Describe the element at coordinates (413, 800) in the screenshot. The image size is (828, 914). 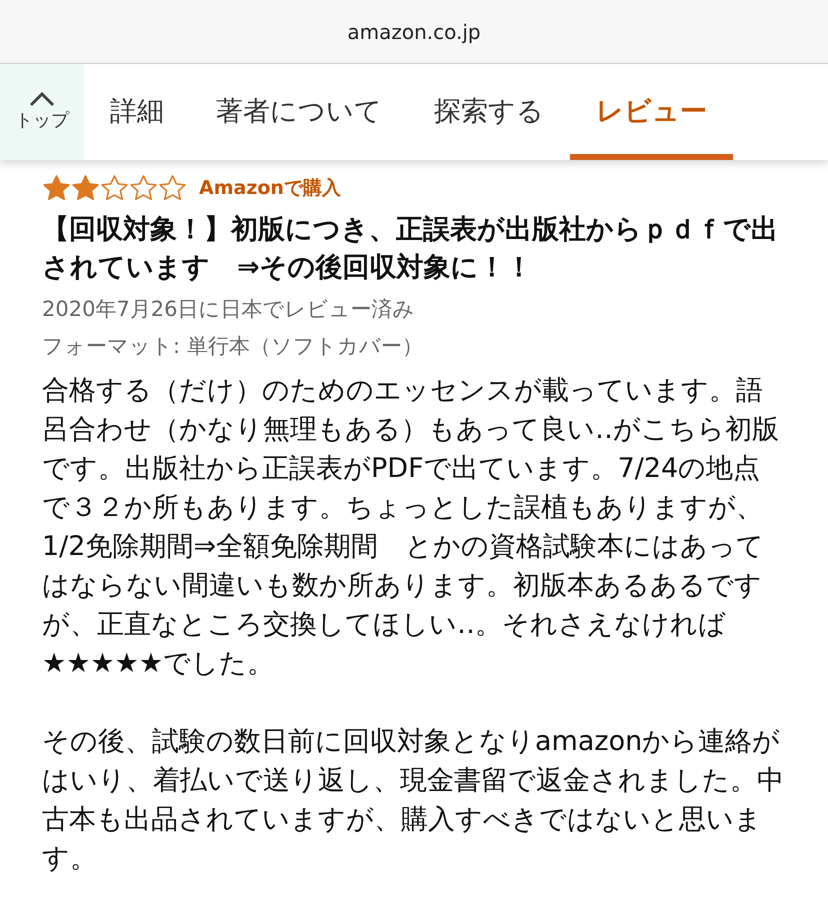
I see `review-paragraph: その後、試験の数日前に回収対象となりamazonから連絡がはいり、着払いで送り返し、現金書留で返金されました。中古本も出品されていますが、購入すべきではないと思います。` at that location.